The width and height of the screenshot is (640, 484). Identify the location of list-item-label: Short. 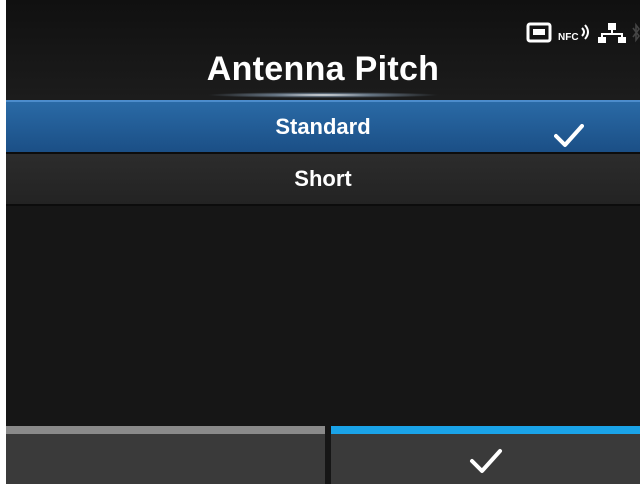
(323, 178).